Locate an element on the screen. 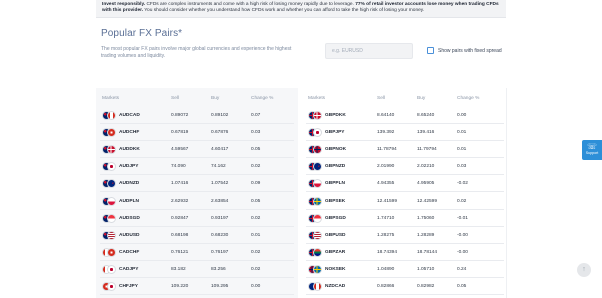 Image resolution: width=602 pixels, height=298 pixels. buy-price: 18.78144 is located at coordinates (427, 252).